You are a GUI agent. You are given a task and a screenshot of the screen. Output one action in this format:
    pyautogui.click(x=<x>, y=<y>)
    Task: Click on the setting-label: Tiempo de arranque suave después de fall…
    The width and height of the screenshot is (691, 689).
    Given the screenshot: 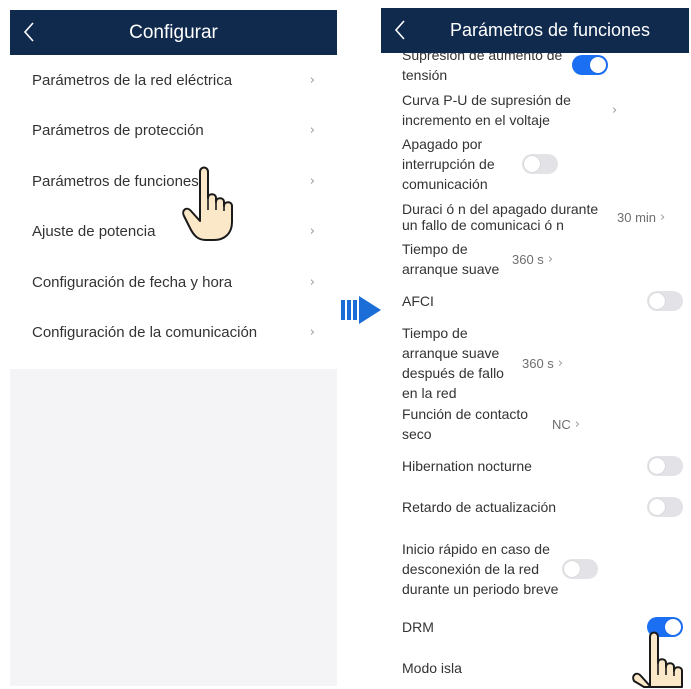 What is the action you would take?
    pyautogui.click(x=453, y=363)
    